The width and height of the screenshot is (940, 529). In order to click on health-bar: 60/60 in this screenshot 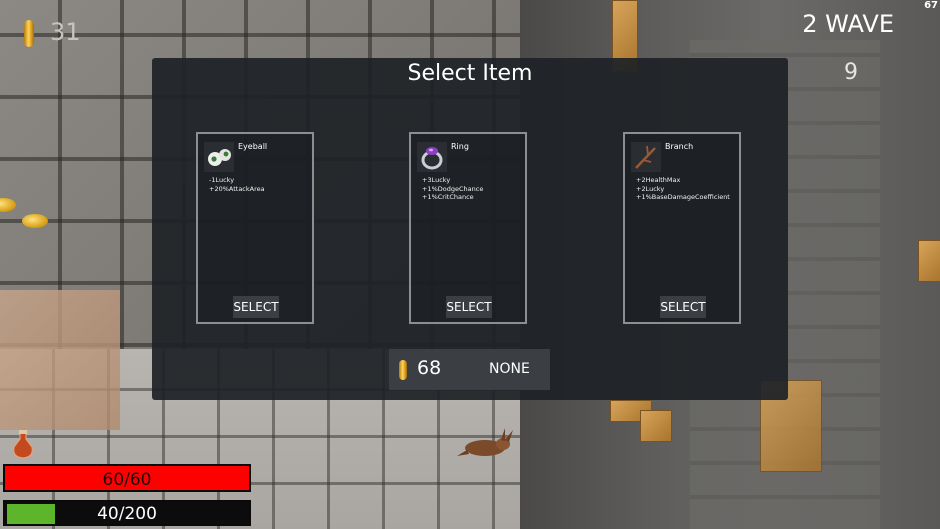, I will do `click(127, 478)`.